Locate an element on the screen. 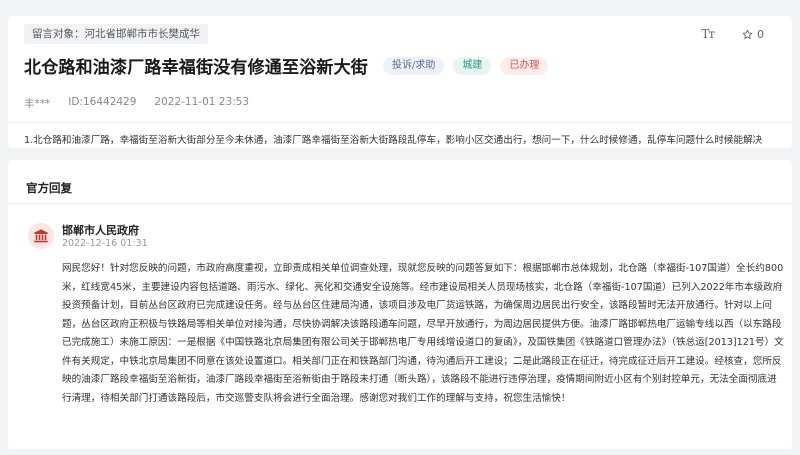  page-title: 北仓路和油漆厂路幸福街没有修通至浴新大街 is located at coordinates (196, 68).